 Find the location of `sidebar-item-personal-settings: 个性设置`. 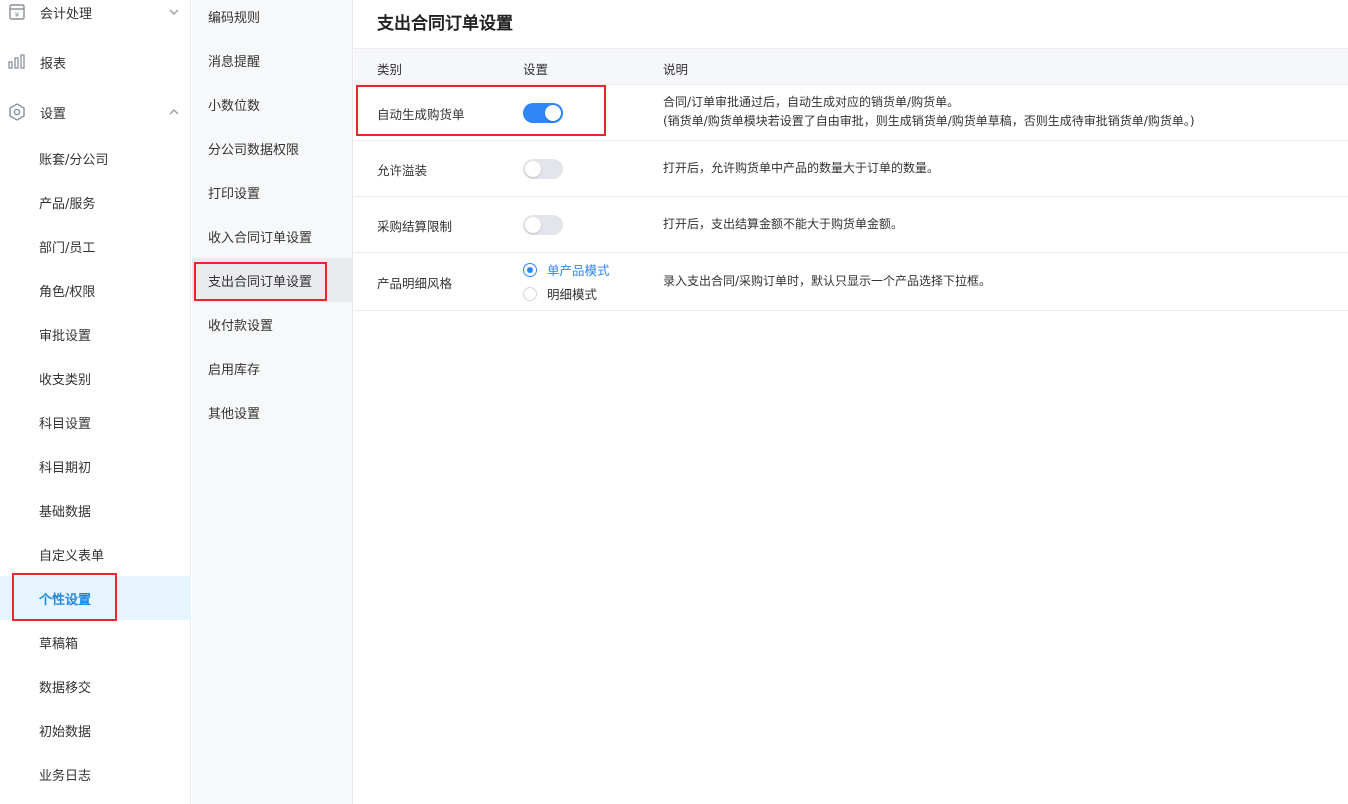

sidebar-item-personal-settings: 个性设置 is located at coordinates (95, 598).